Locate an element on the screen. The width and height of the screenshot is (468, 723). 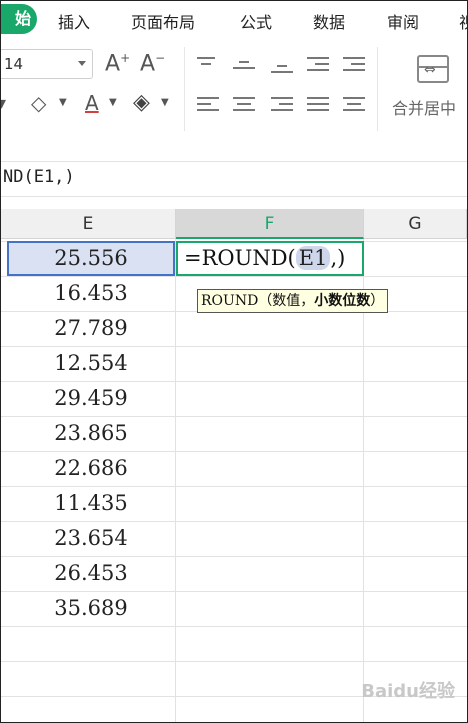
column-header-g: G is located at coordinates (415, 224).